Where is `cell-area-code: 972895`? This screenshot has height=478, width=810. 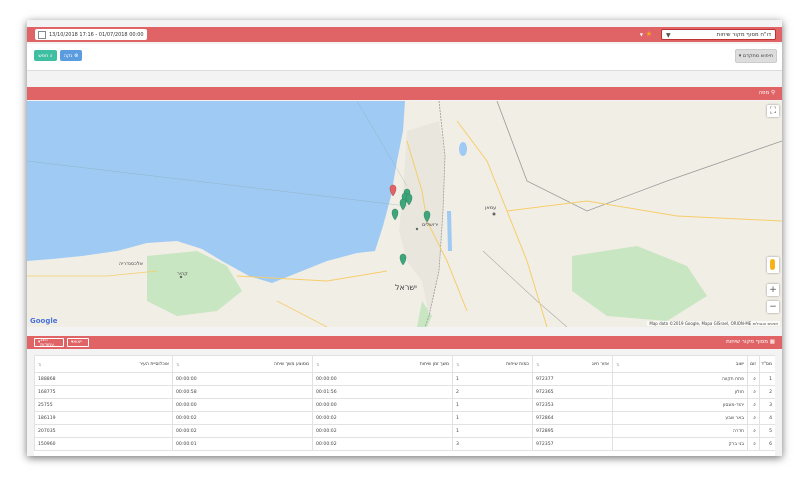
cell-area-code: 972895 is located at coordinates (572, 431).